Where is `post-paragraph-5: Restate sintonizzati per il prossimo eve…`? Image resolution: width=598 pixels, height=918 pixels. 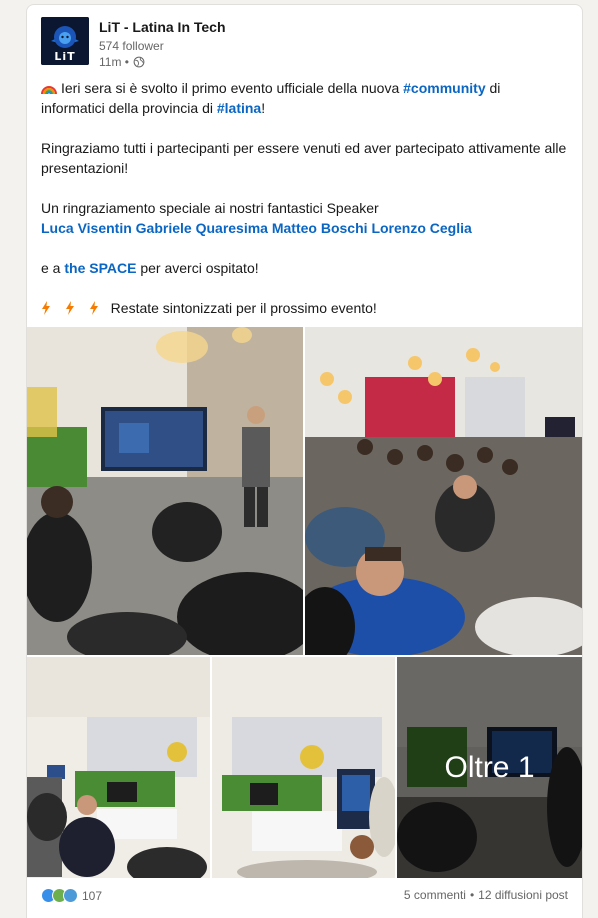 post-paragraph-5: Restate sintonizzati per il prossimo eve… is located at coordinates (306, 308).